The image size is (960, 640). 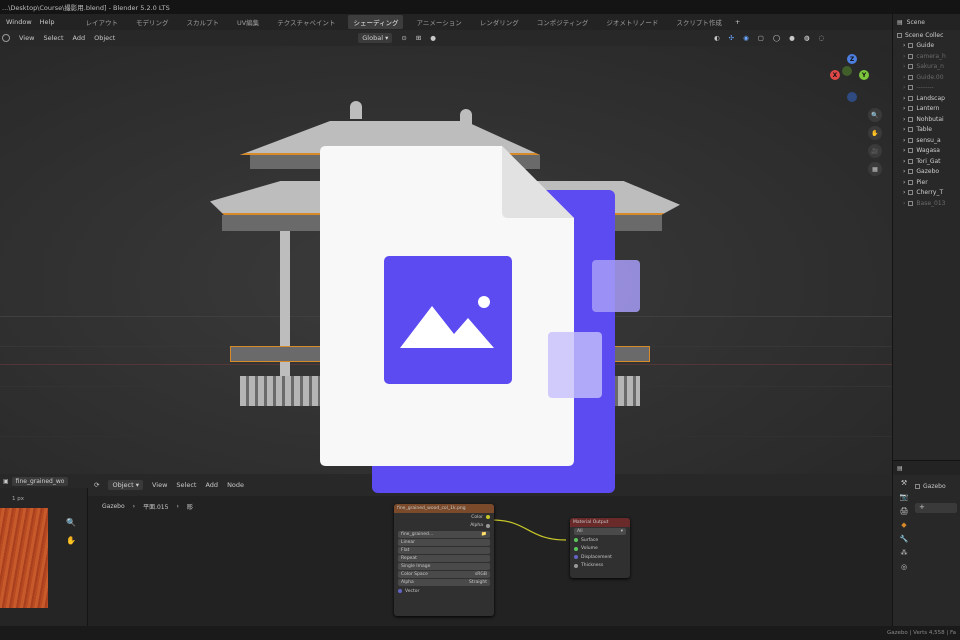 I want to click on gizmo-axis-y: Y, so click(x=864, y=75).